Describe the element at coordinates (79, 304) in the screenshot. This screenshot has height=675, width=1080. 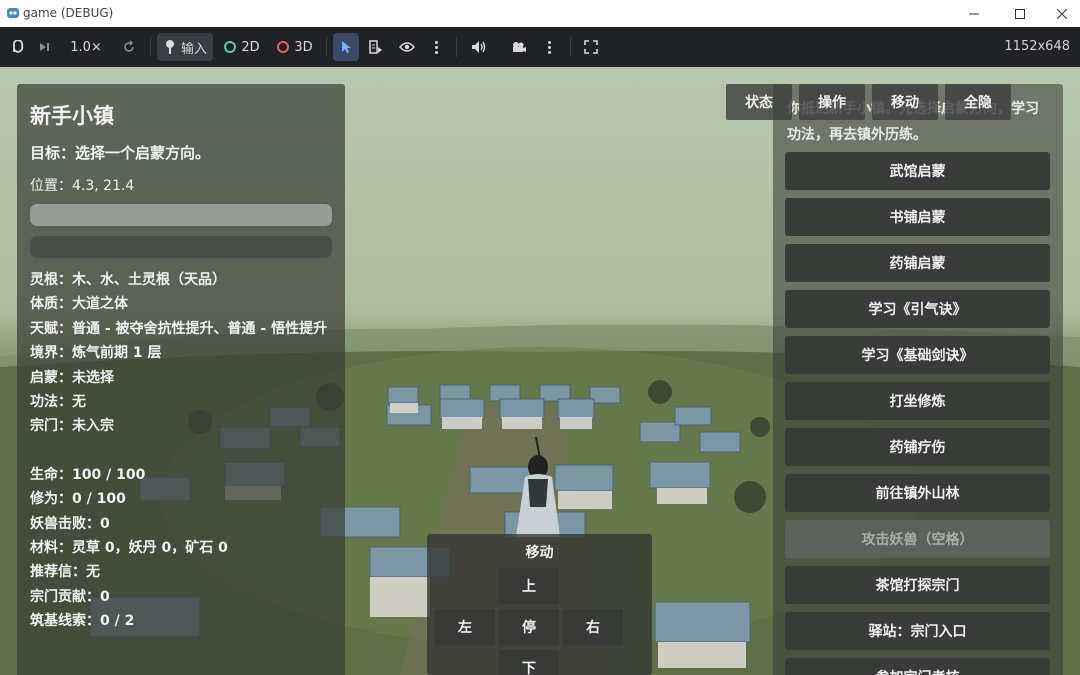
I see `stat-physique: 体质：大道之体` at that location.